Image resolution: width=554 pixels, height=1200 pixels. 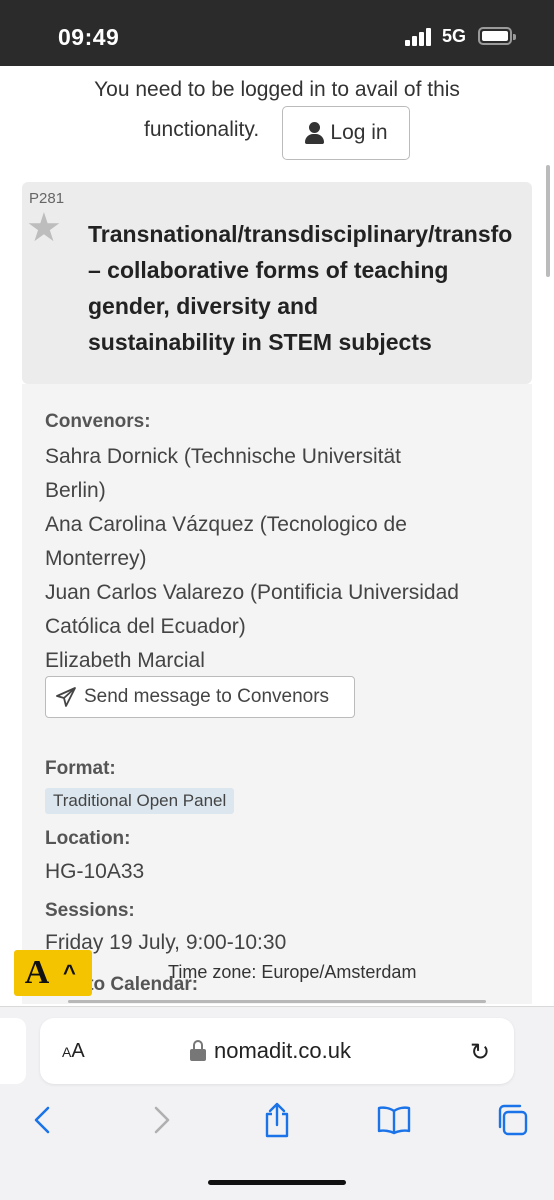 I want to click on paper-plane-icon, so click(x=66, y=697).